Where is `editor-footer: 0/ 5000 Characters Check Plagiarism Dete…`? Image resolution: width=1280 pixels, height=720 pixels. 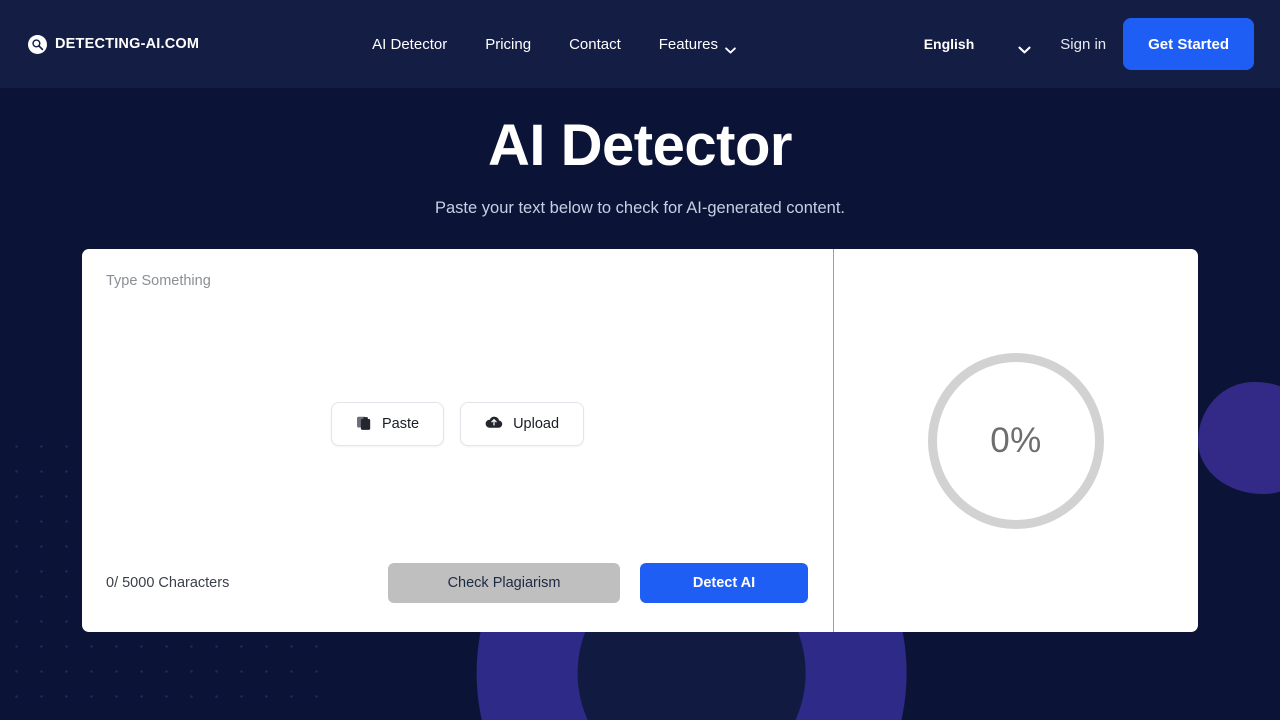
editor-footer: 0/ 5000 Characters Check Plagiarism Dete… is located at coordinates (469, 583).